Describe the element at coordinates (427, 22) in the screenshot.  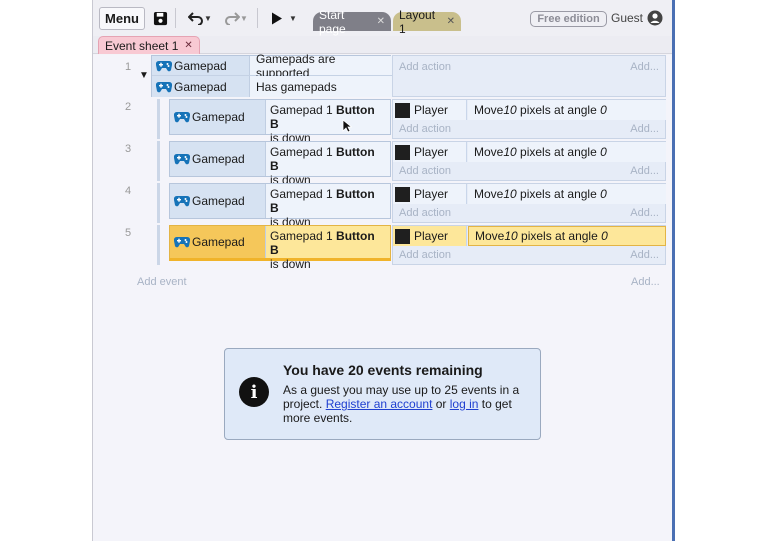
I see `tab-layout-1: Layout 1 ✕` at that location.